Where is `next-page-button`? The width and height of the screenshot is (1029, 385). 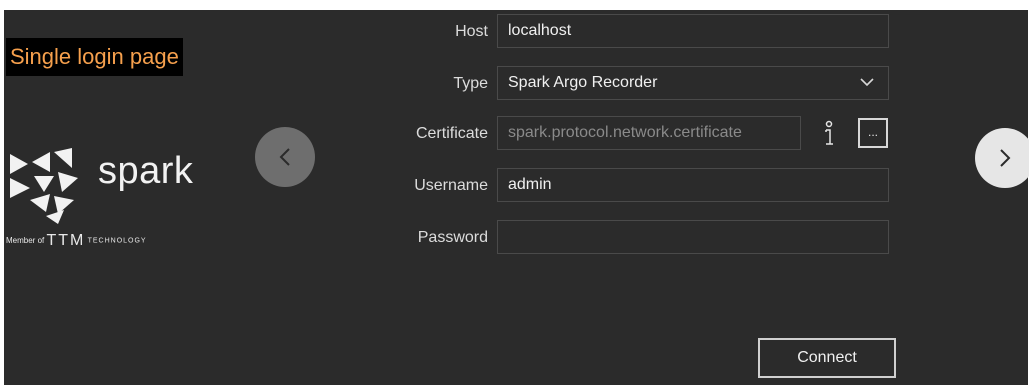 next-page-button is located at coordinates (1002, 158).